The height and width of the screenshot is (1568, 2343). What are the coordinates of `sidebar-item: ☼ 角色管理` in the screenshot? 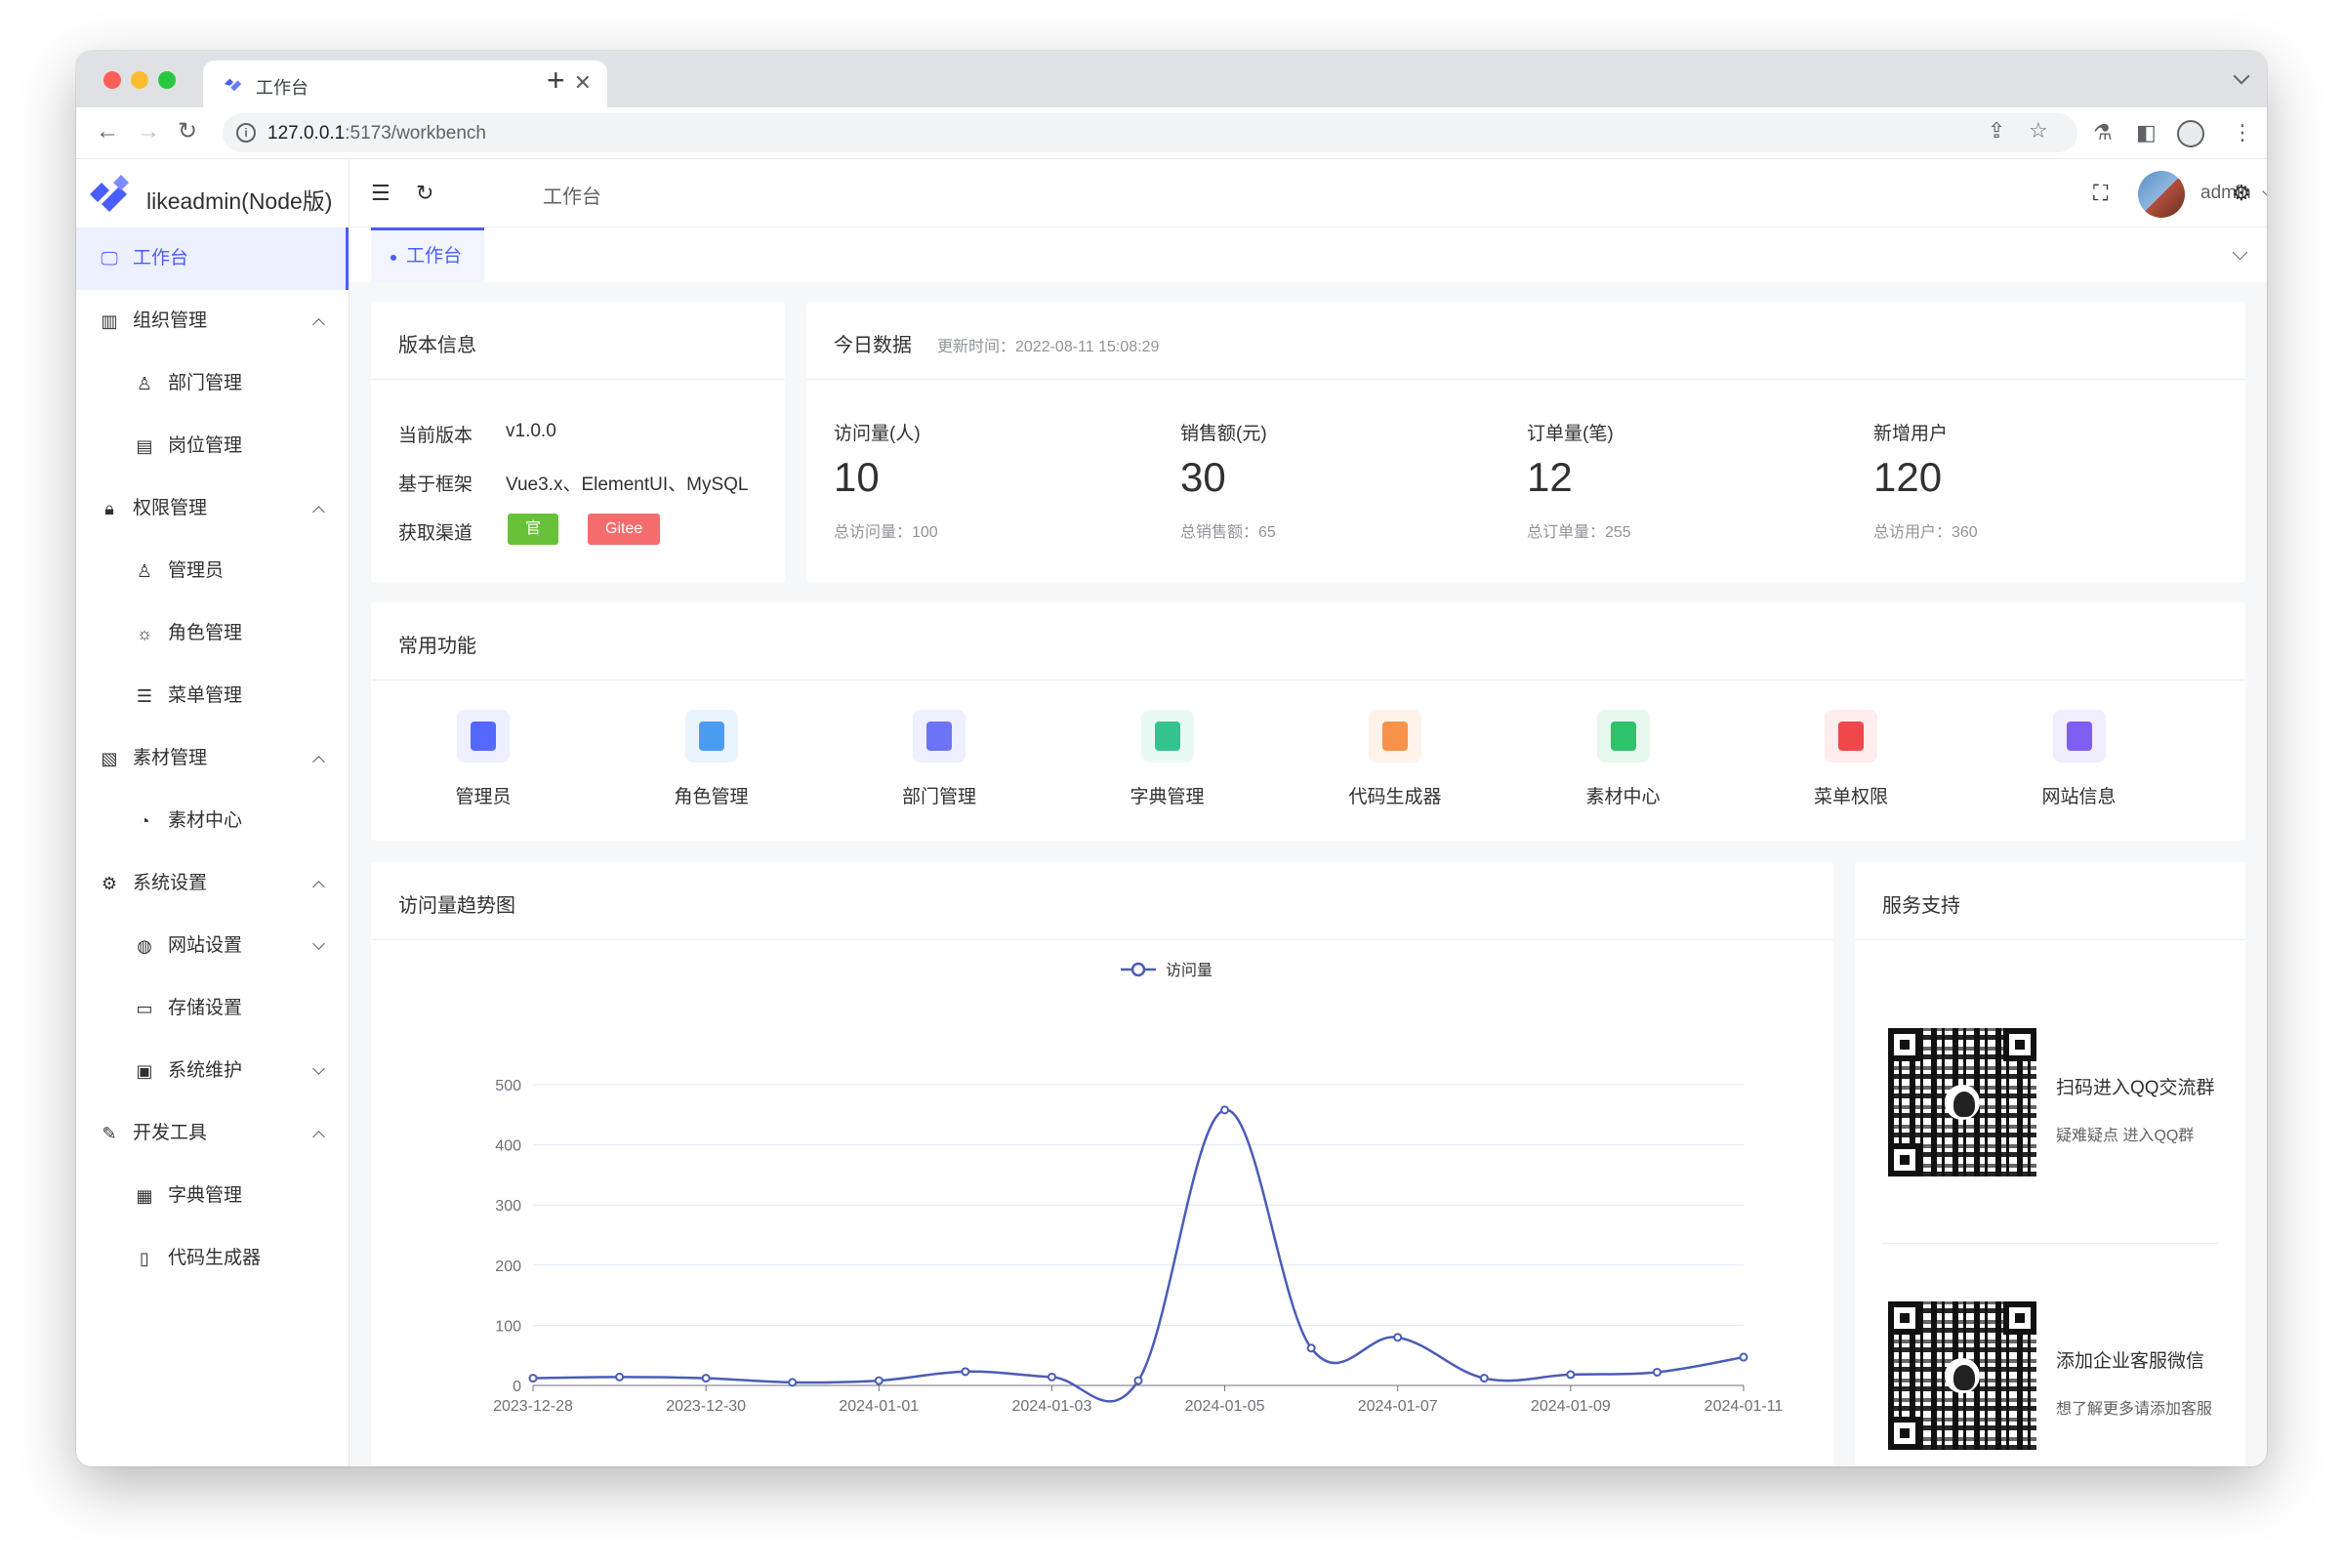 It's located at (212, 633).